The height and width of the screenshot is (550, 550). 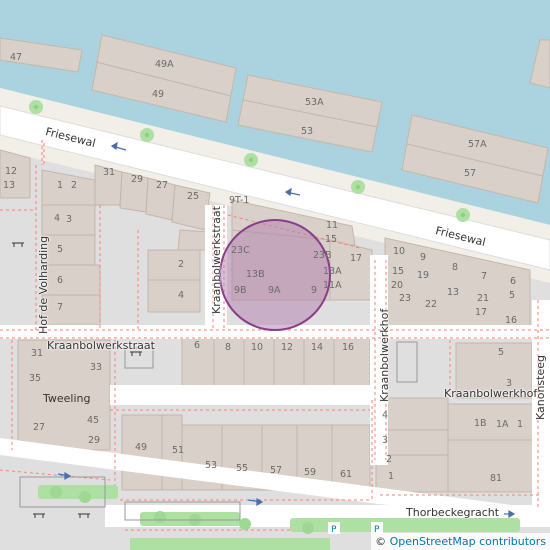 What do you see at coordinates (483, 298) in the screenshot?
I see `house-number: 21` at bounding box center [483, 298].